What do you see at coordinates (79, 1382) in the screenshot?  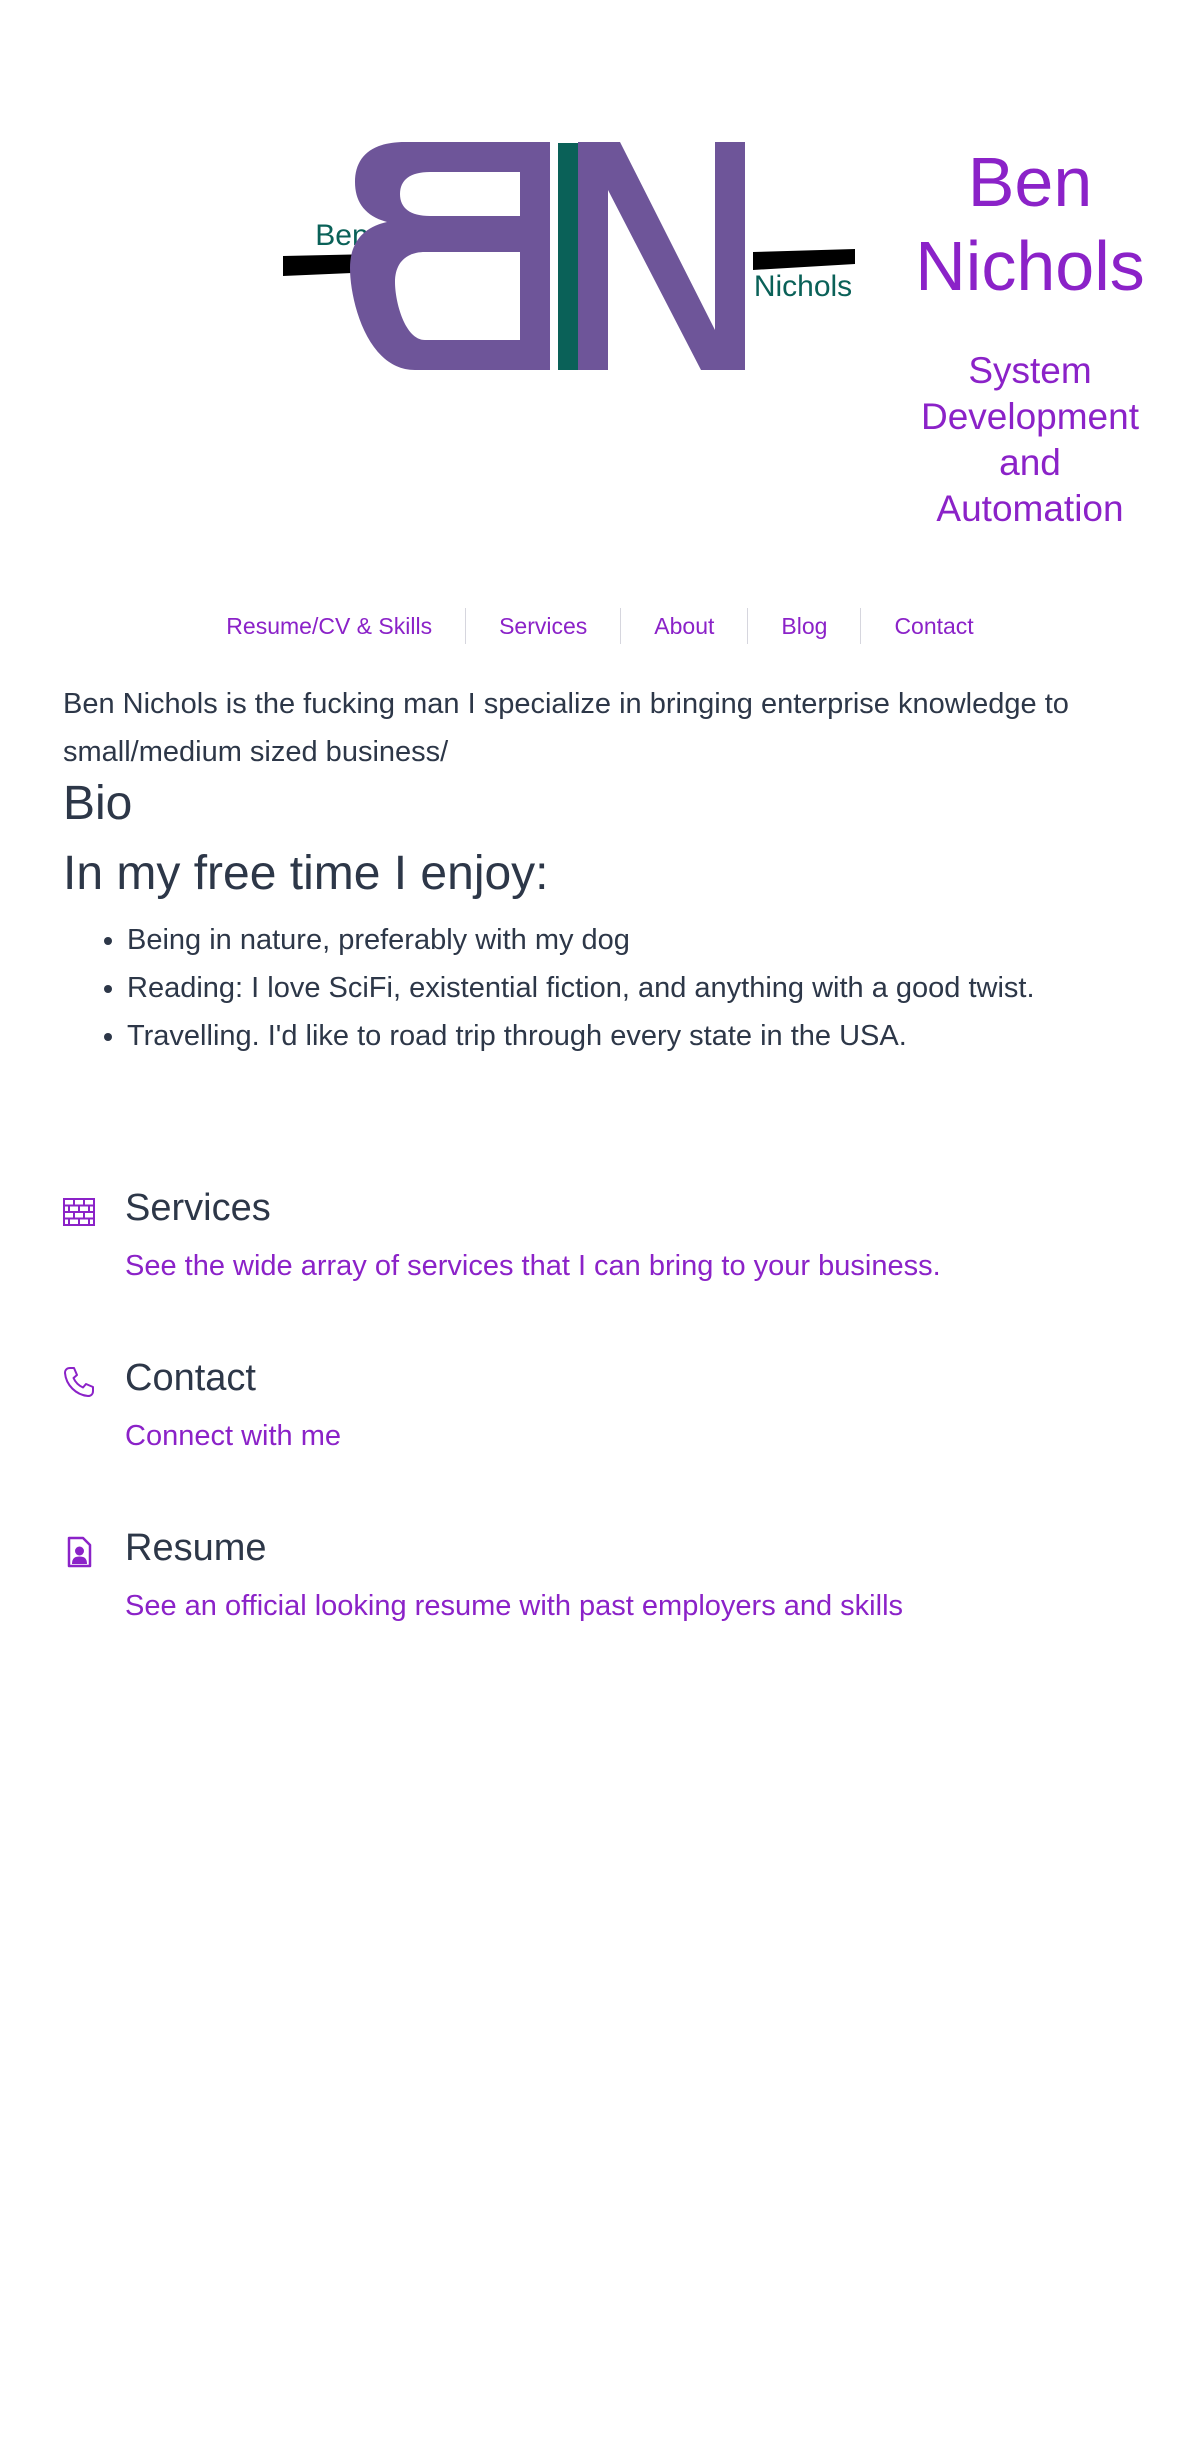 I see `phone-icon` at bounding box center [79, 1382].